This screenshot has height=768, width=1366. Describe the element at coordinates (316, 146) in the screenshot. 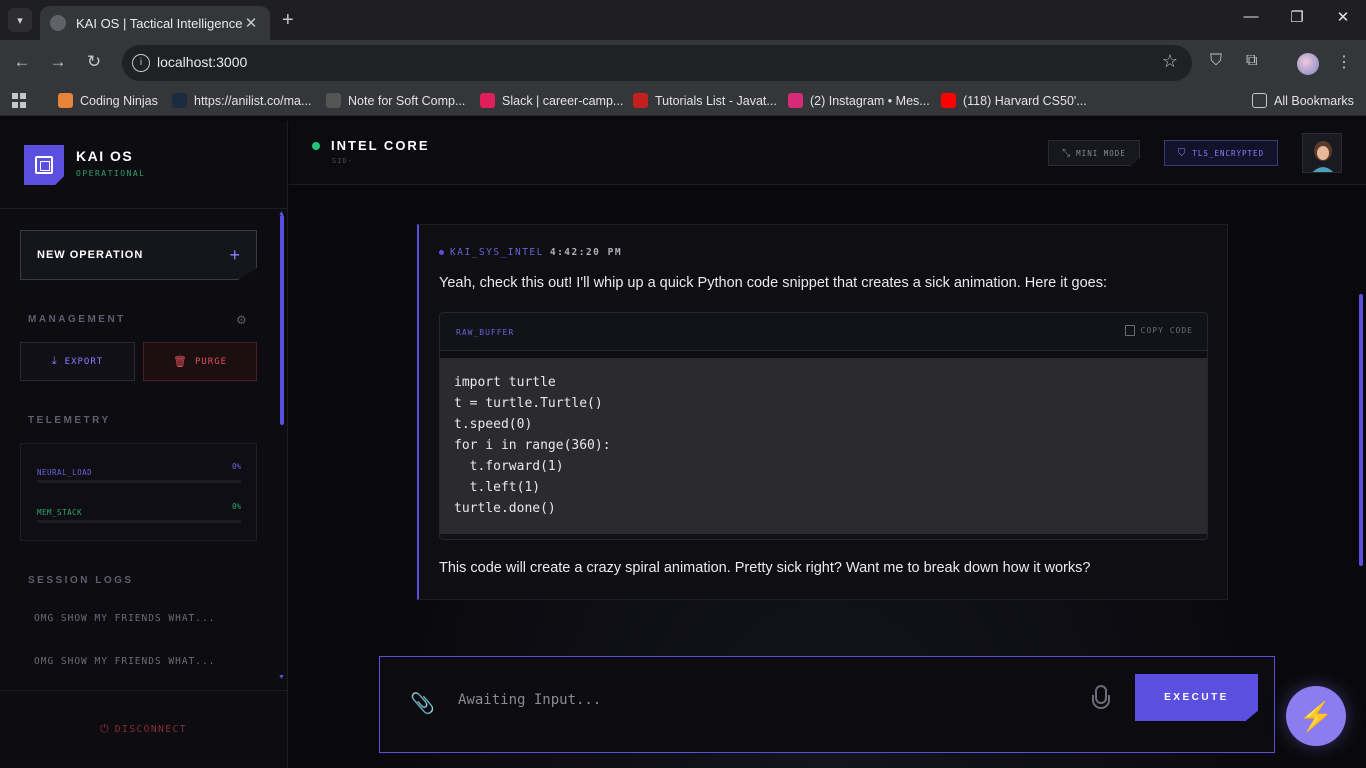

I see `status-dot` at that location.